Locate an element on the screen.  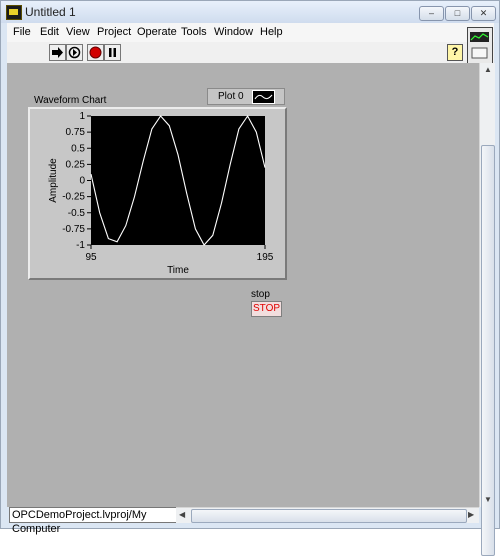
y-tick-label: -0.5 is located at coordinates (77, 213).